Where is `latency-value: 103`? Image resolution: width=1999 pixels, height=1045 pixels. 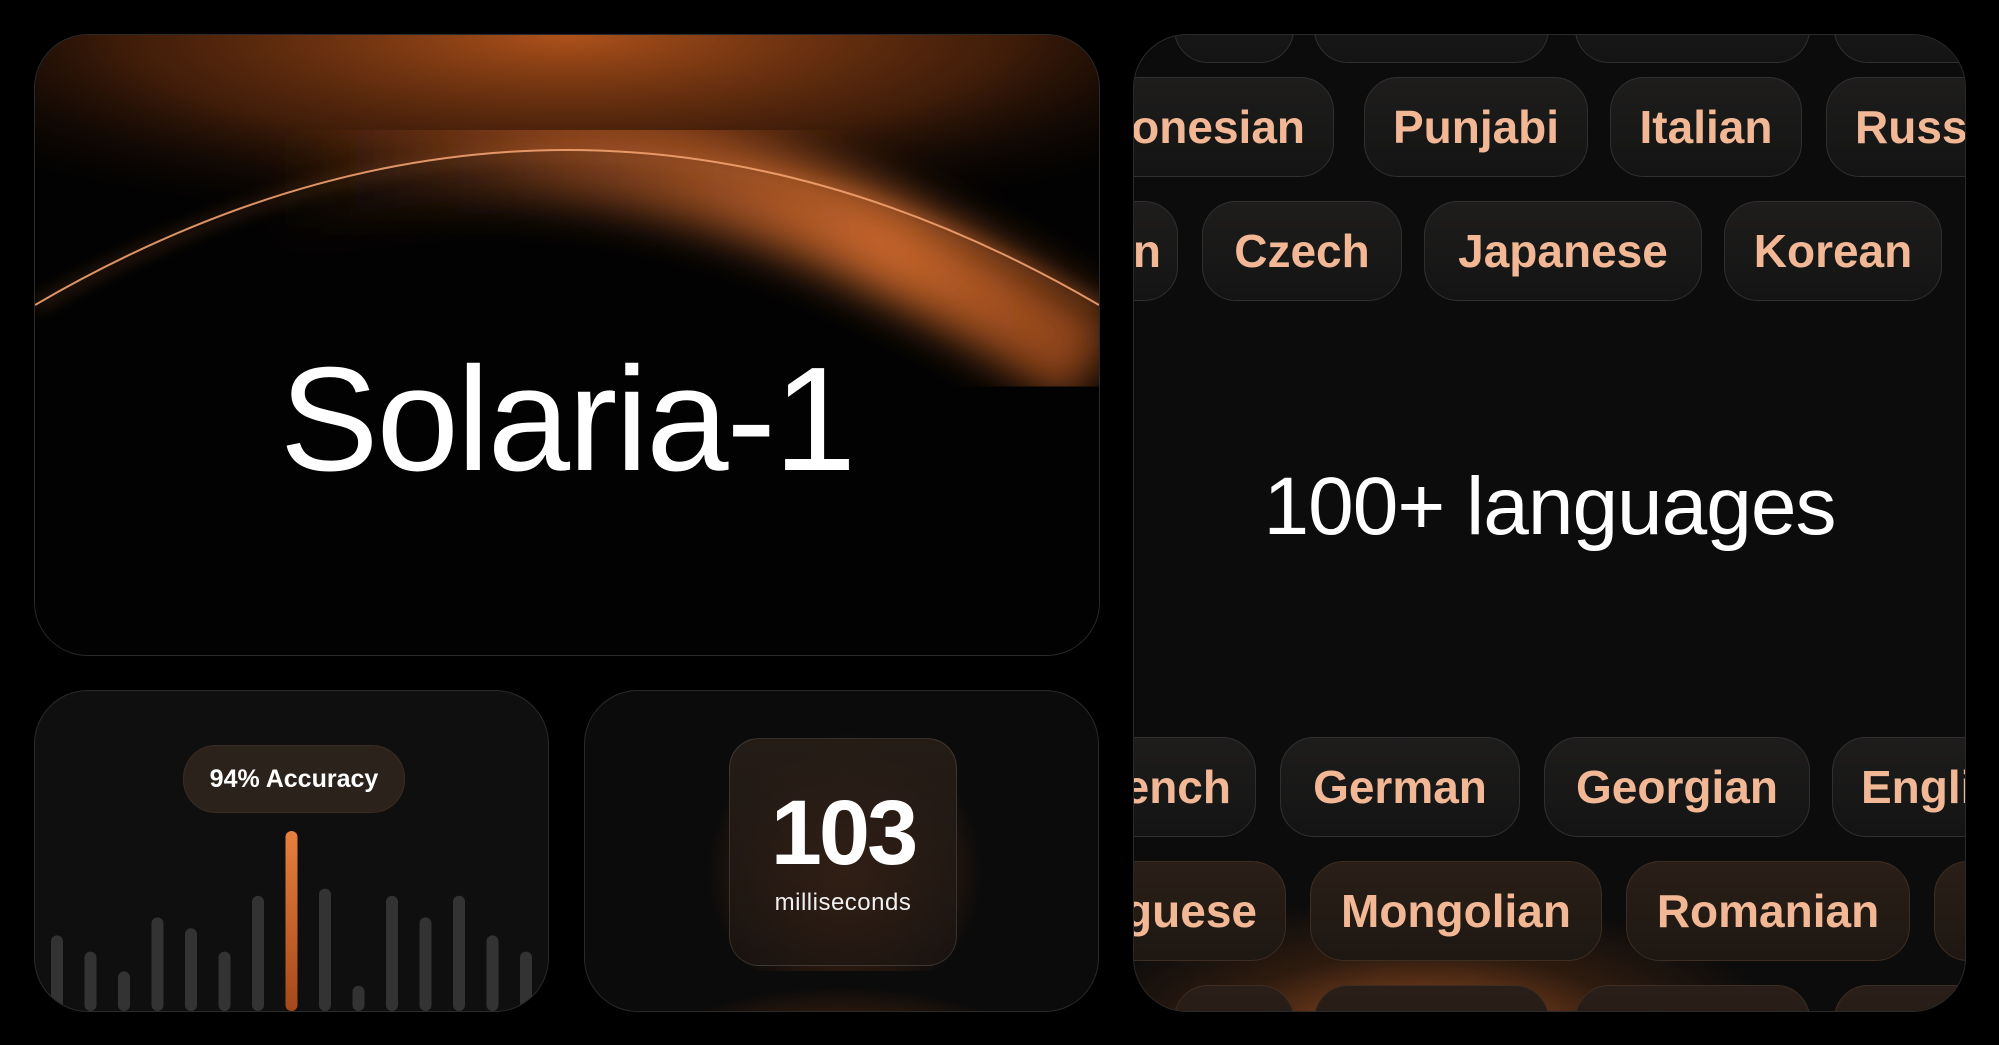
latency-value: 103 is located at coordinates (844, 833).